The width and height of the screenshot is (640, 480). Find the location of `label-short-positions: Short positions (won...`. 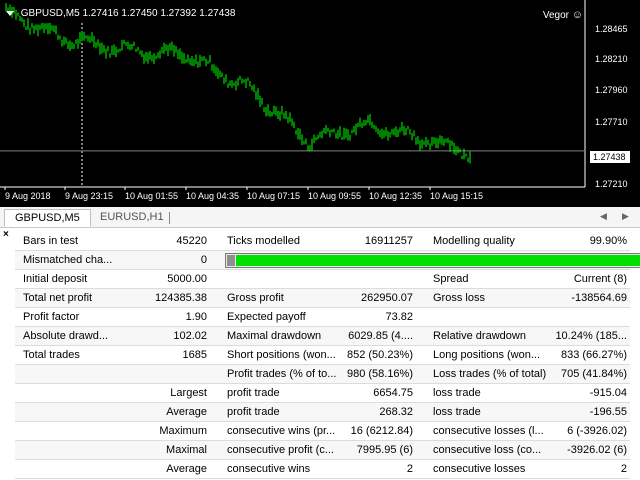

label-short-positions: Short positions (won... is located at coordinates (281, 355).